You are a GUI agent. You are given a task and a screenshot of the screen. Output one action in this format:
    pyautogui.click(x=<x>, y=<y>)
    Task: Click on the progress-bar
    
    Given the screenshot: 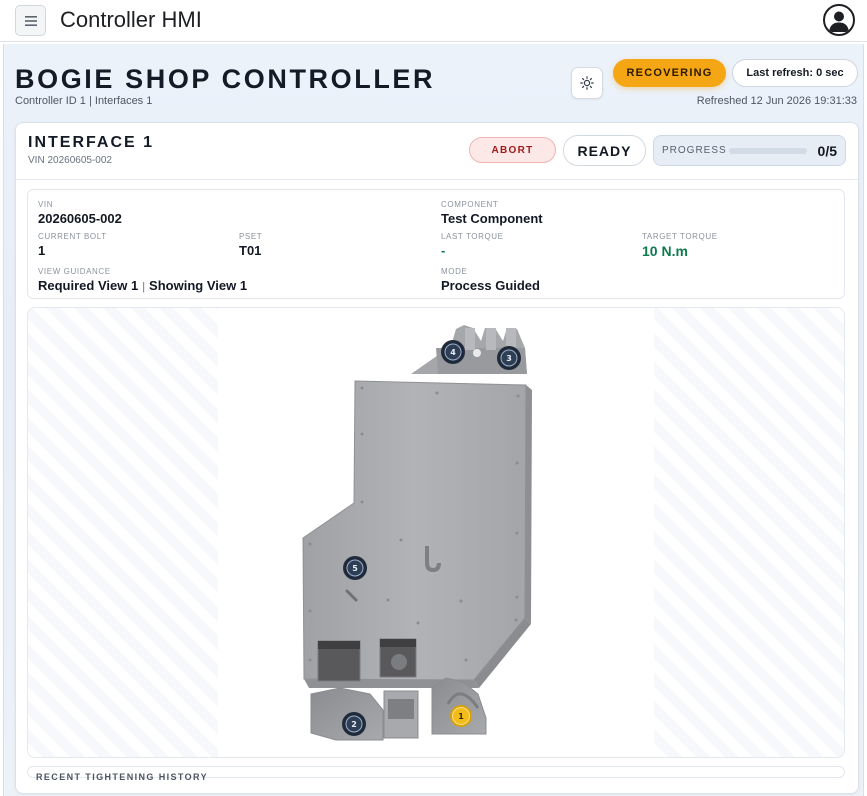 What is the action you would take?
    pyautogui.click(x=768, y=151)
    